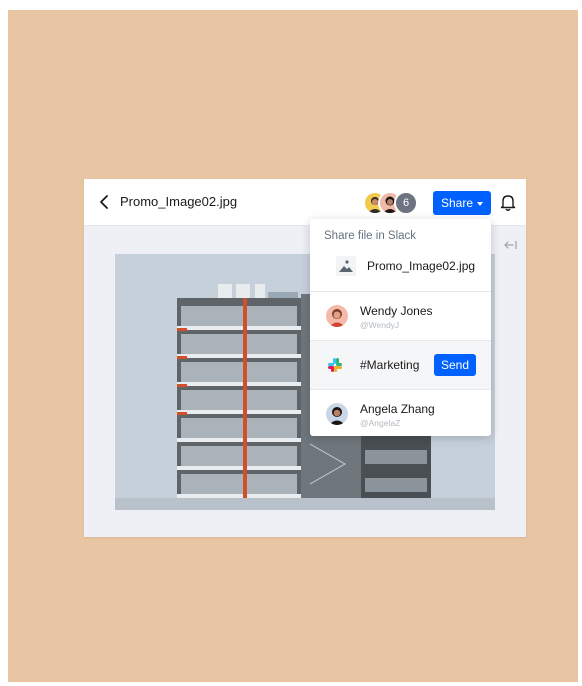 The image size is (582, 686). What do you see at coordinates (457, 203) in the screenshot?
I see `share-button-label: Share` at bounding box center [457, 203].